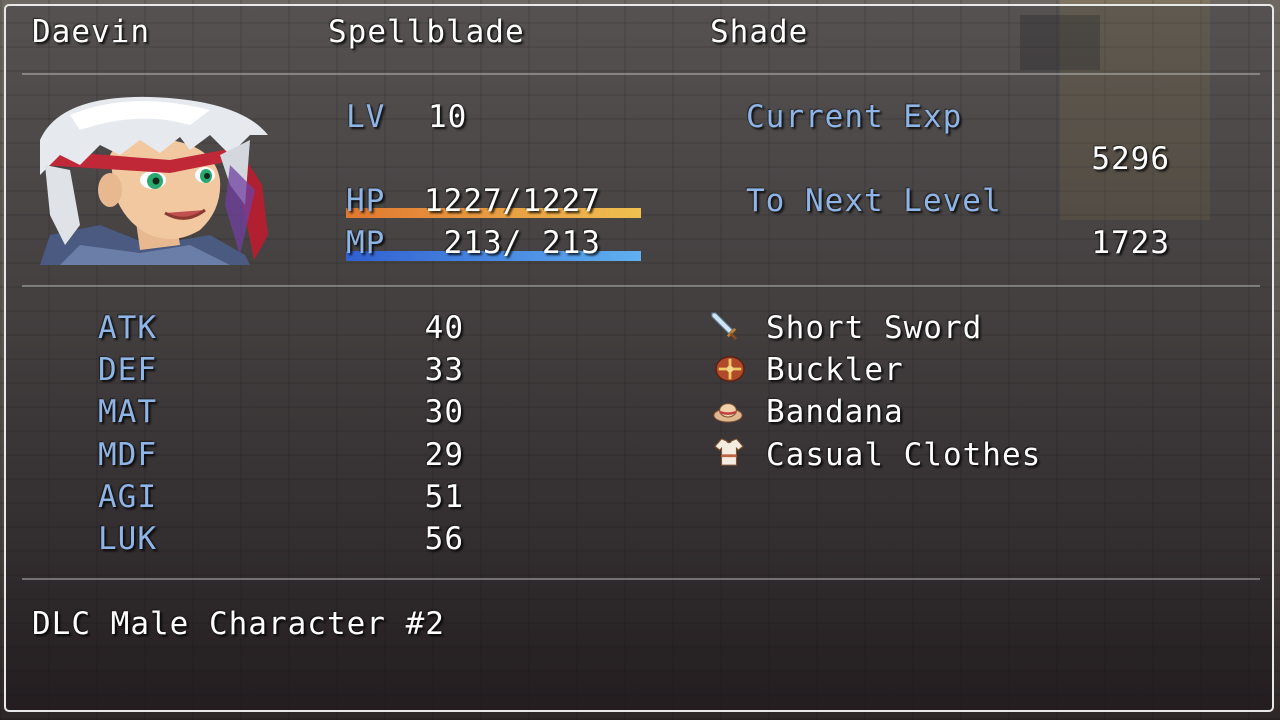 Image resolution: width=1280 pixels, height=720 pixels. What do you see at coordinates (1130, 159) in the screenshot?
I see `current-exp-value: 5296` at bounding box center [1130, 159].